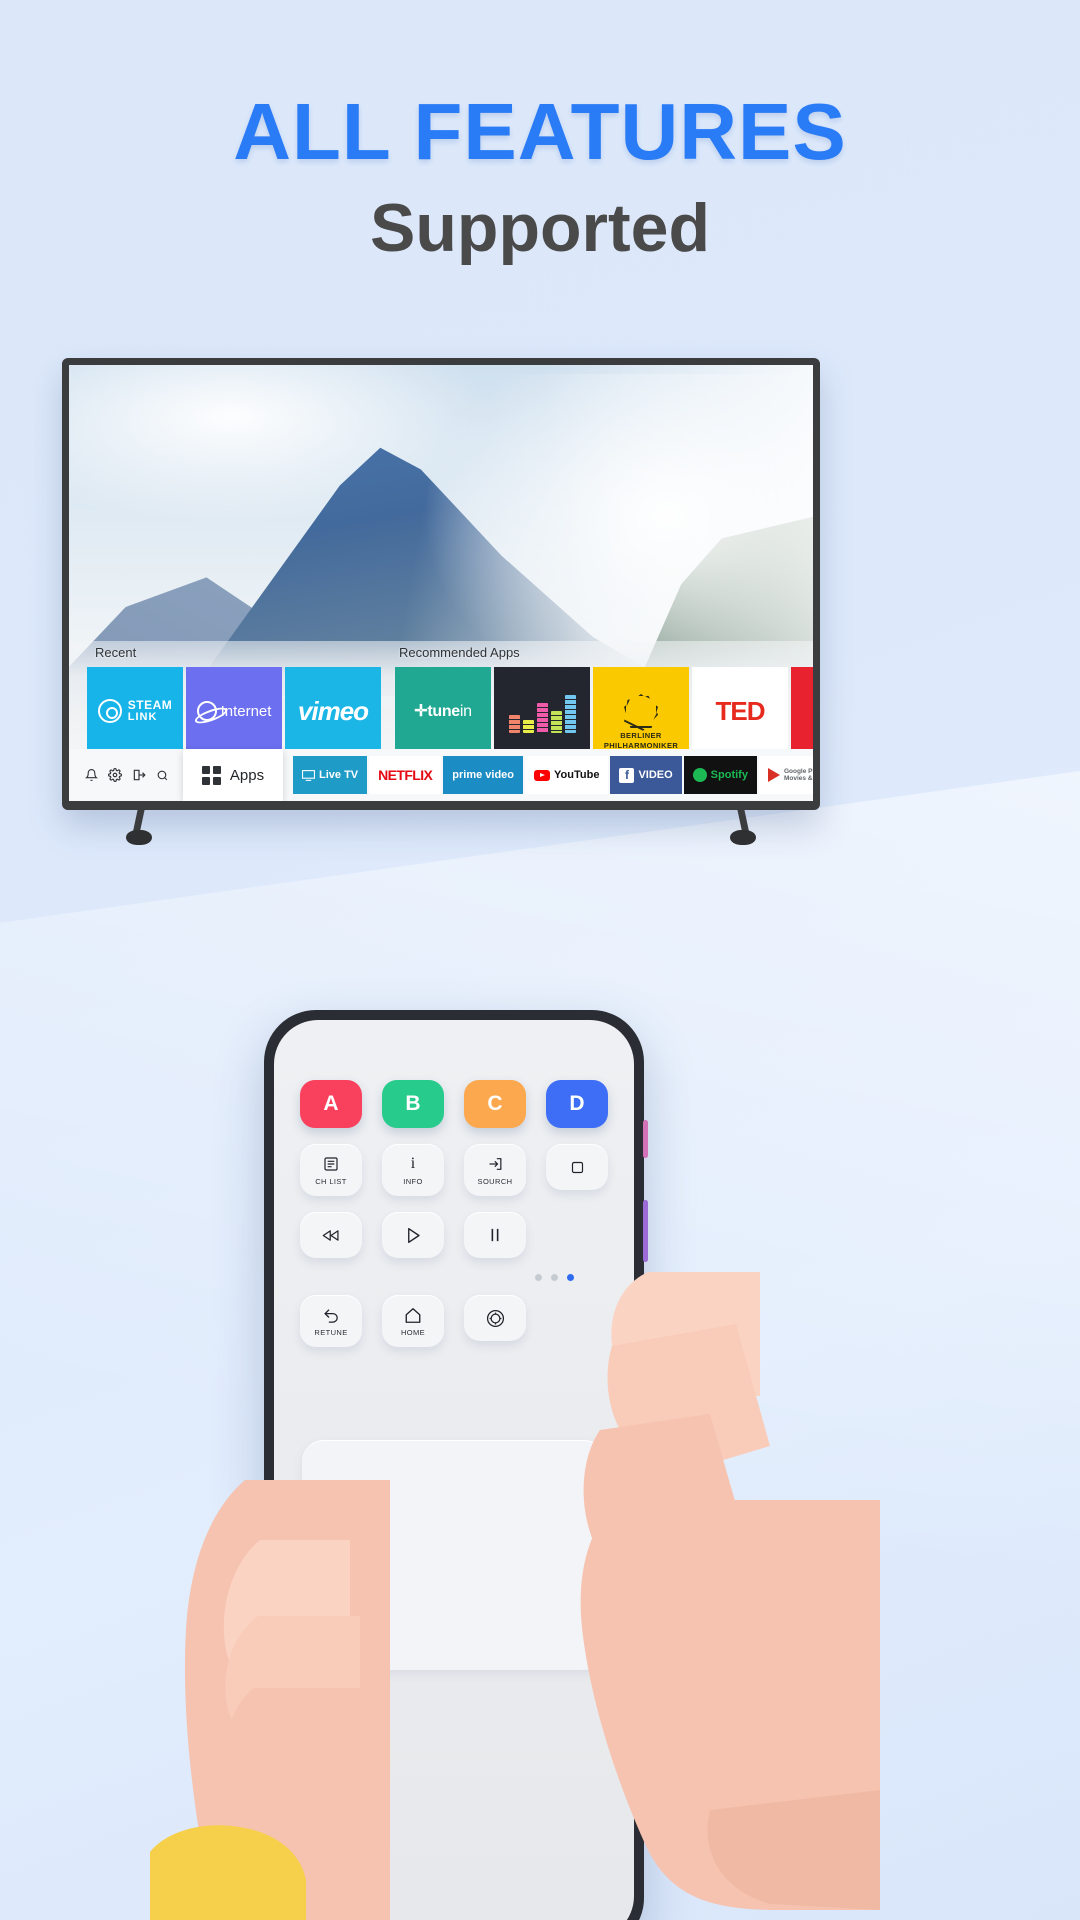 This screenshot has height=1920, width=1080. I want to click on tile-deezer, so click(542, 711).